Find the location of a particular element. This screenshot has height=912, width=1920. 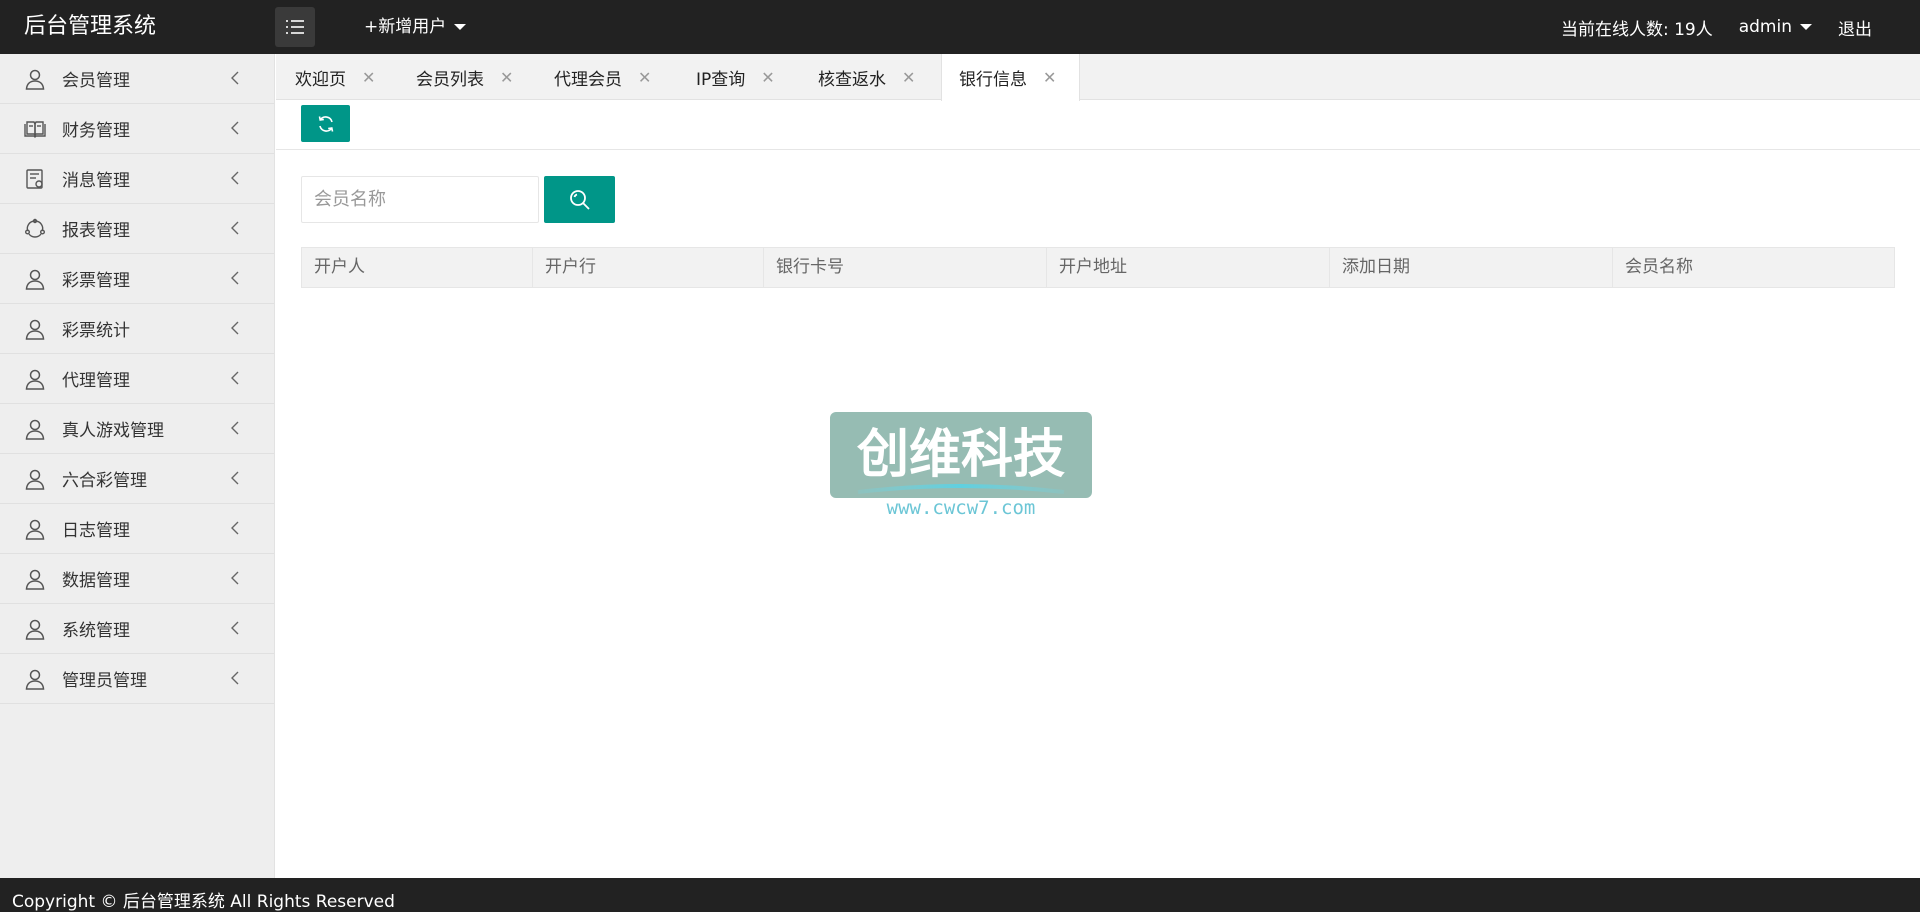

tab-bar: 欢迎页 ✕ 会员列表 ✕ 代理会员 ✕ IP查询 ✕ 核查返水 ✕ 银行信息 ✕ is located at coordinates (1098, 77).